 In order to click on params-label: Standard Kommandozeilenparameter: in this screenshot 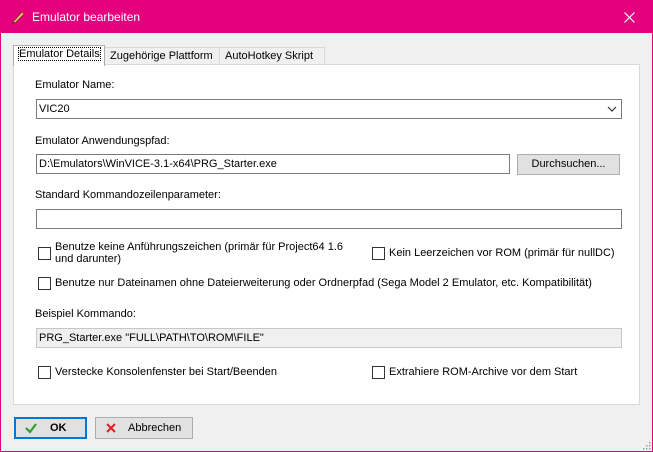, I will do `click(128, 195)`.